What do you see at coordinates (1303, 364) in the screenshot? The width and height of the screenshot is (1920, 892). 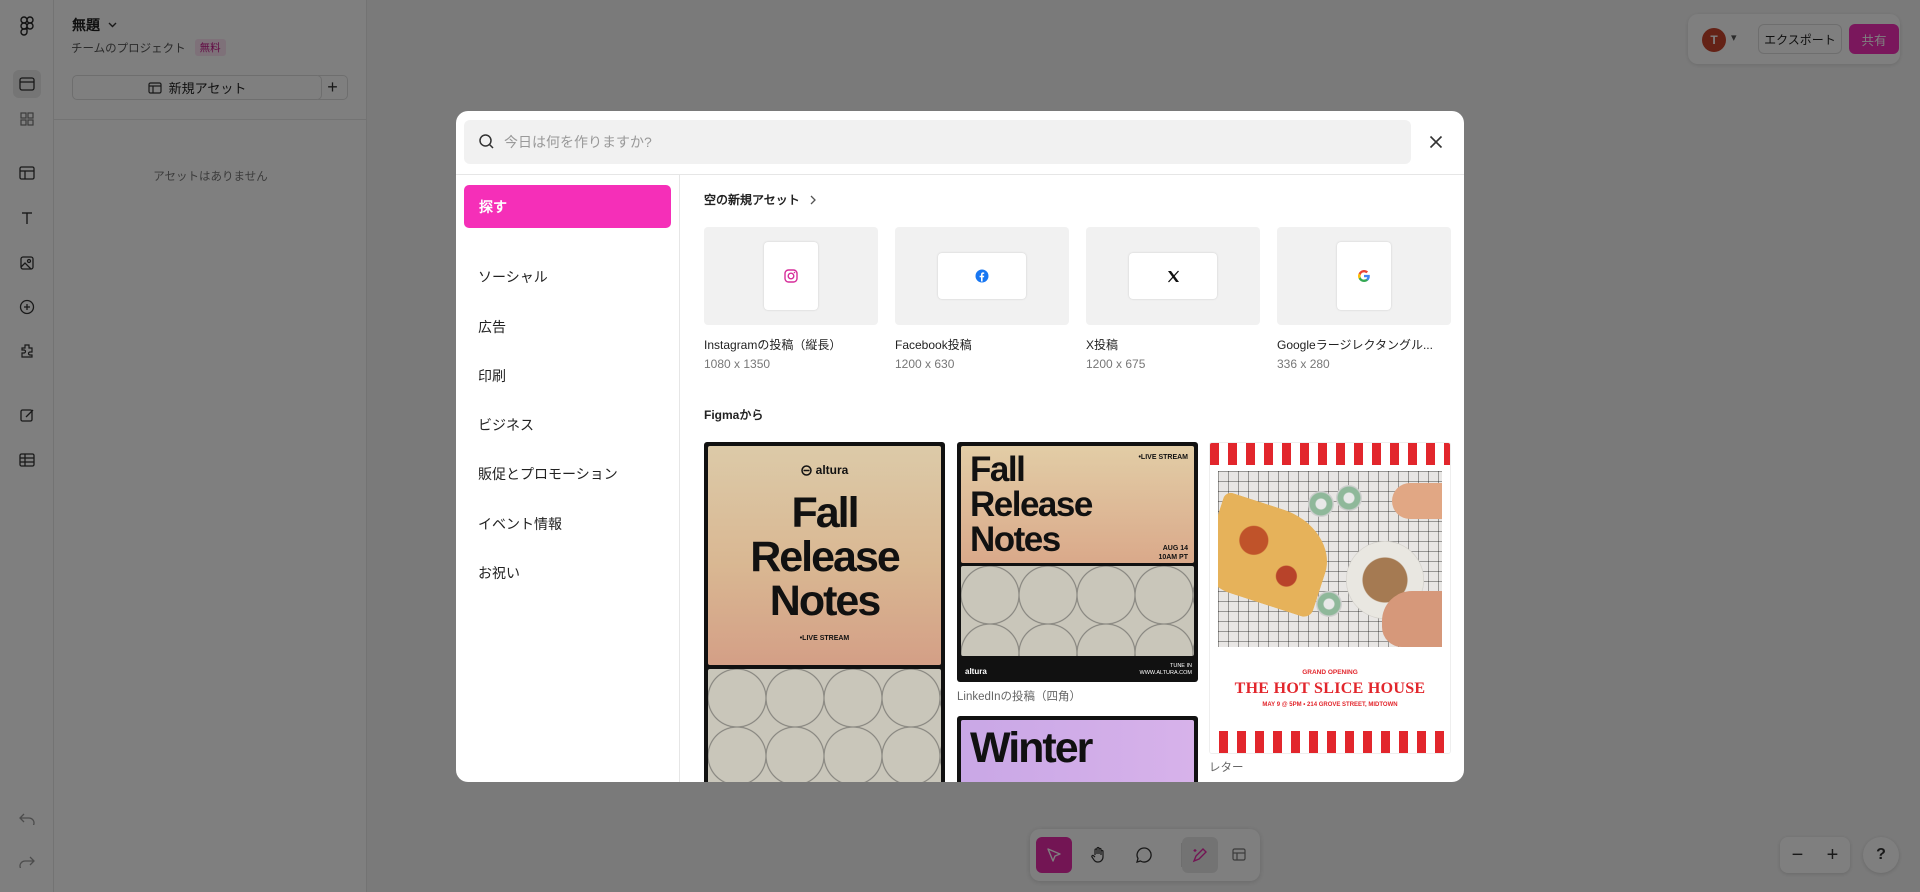 I see `asset-size: 336 x 280` at bounding box center [1303, 364].